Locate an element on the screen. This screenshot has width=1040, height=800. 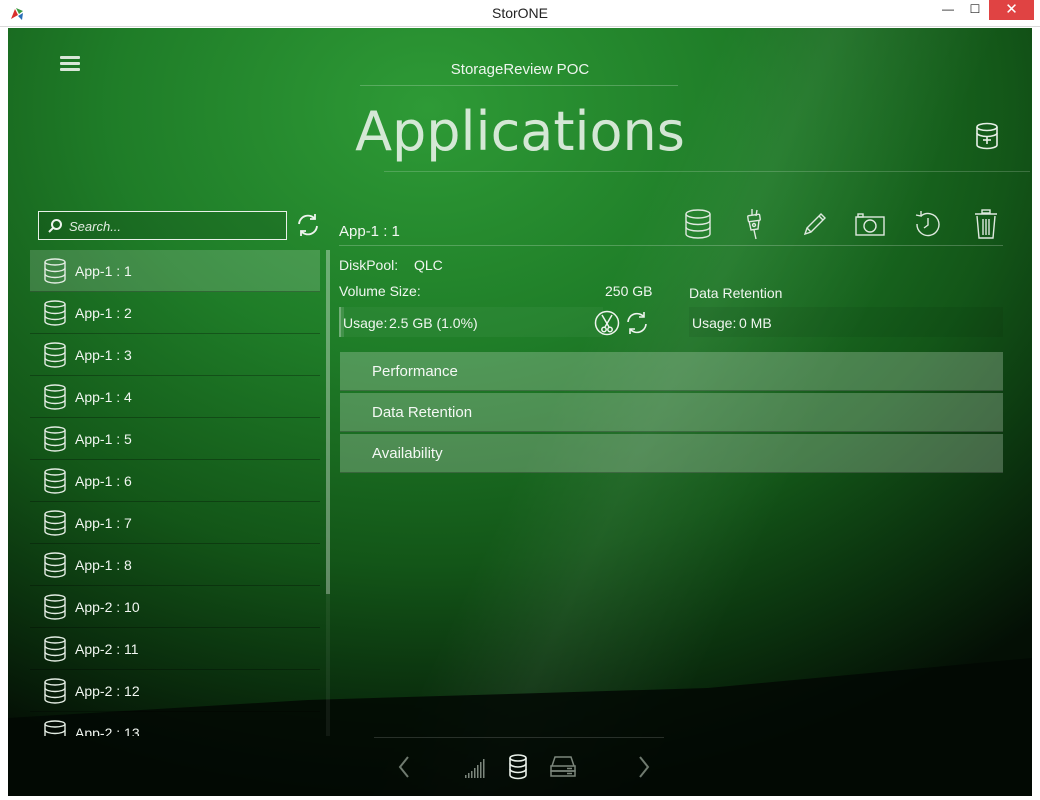
list-item-label: App-2 : 13 is located at coordinates (107, 730).